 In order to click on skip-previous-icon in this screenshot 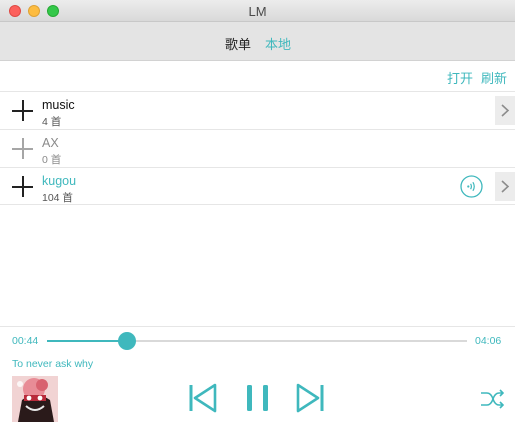, I will do `click(203, 398)`.